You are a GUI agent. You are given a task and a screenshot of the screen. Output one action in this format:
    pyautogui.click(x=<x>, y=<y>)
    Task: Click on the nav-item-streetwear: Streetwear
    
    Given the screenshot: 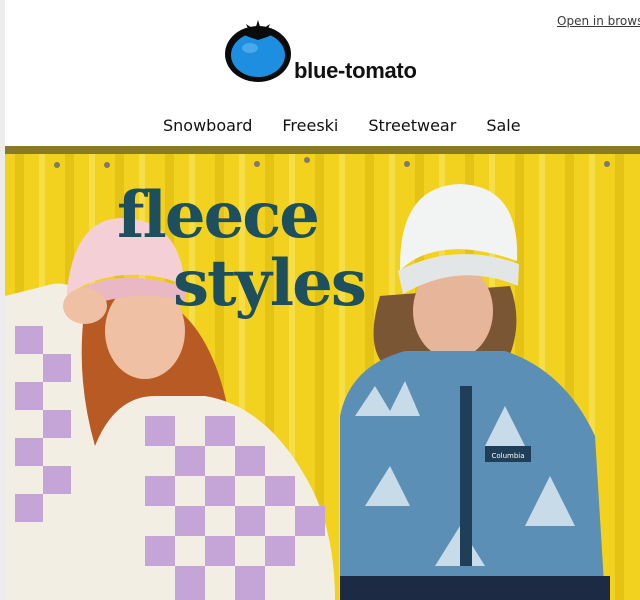 What is the action you would take?
    pyautogui.click(x=412, y=125)
    